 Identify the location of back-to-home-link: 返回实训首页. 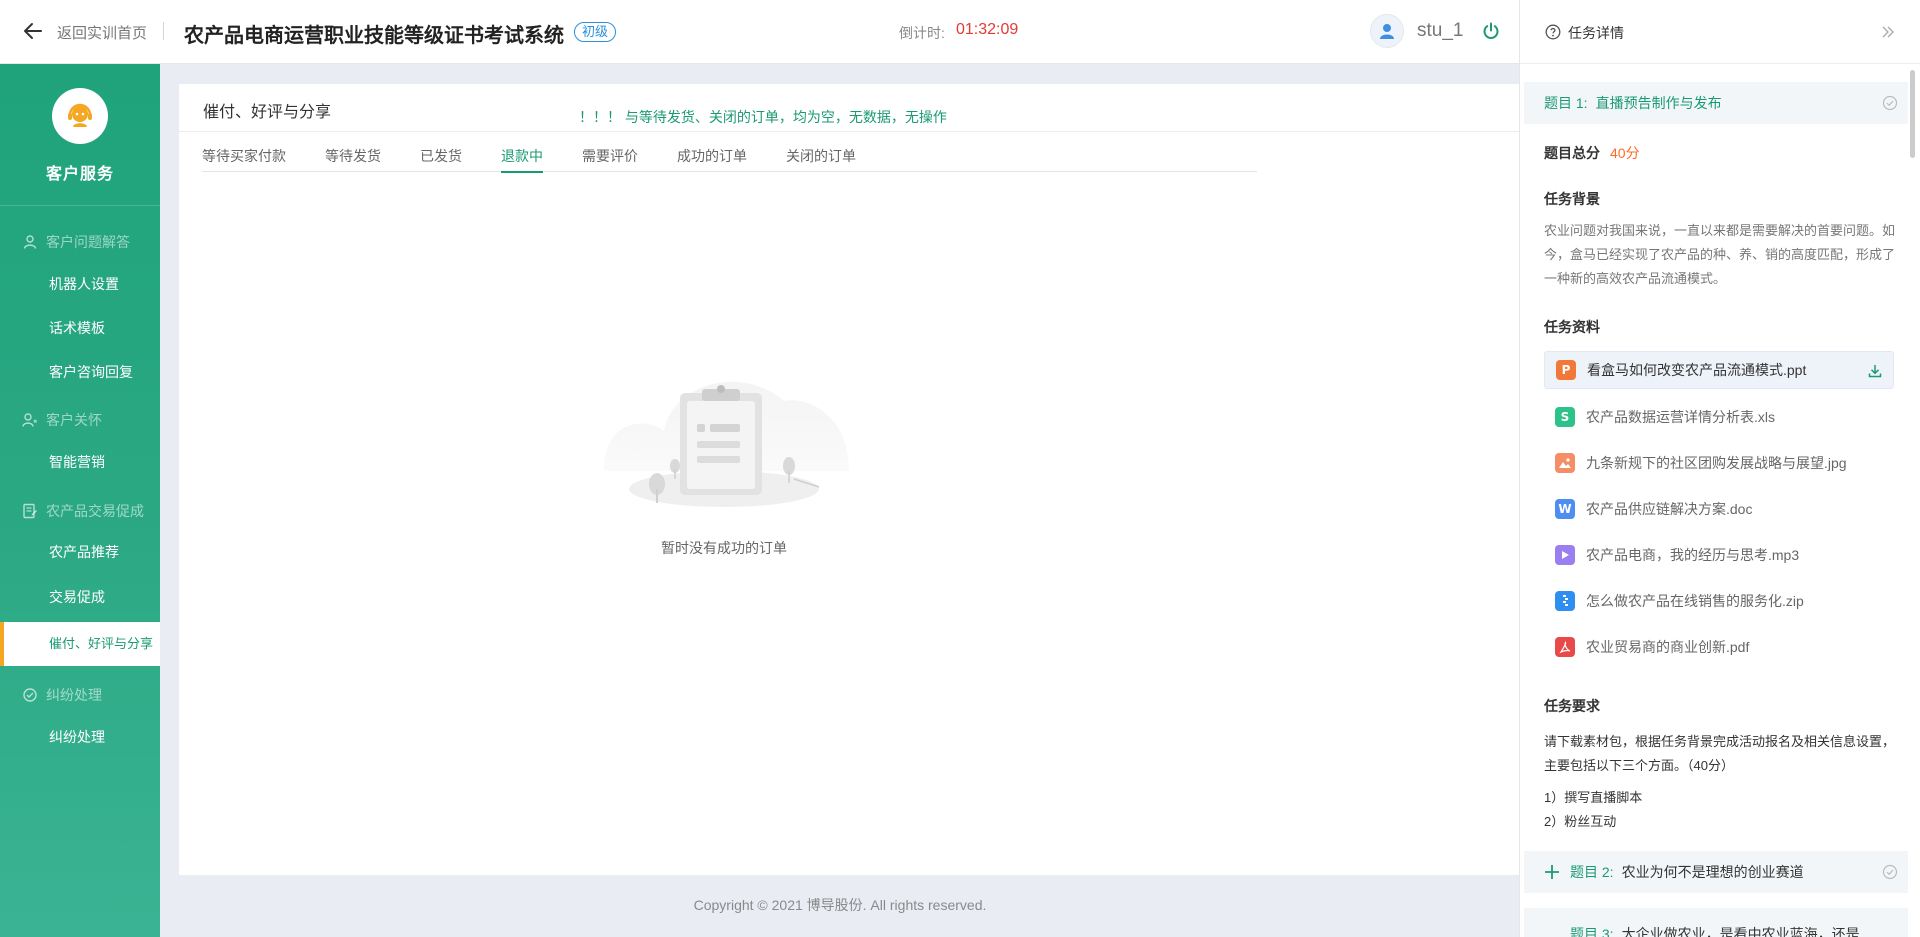
(102, 32).